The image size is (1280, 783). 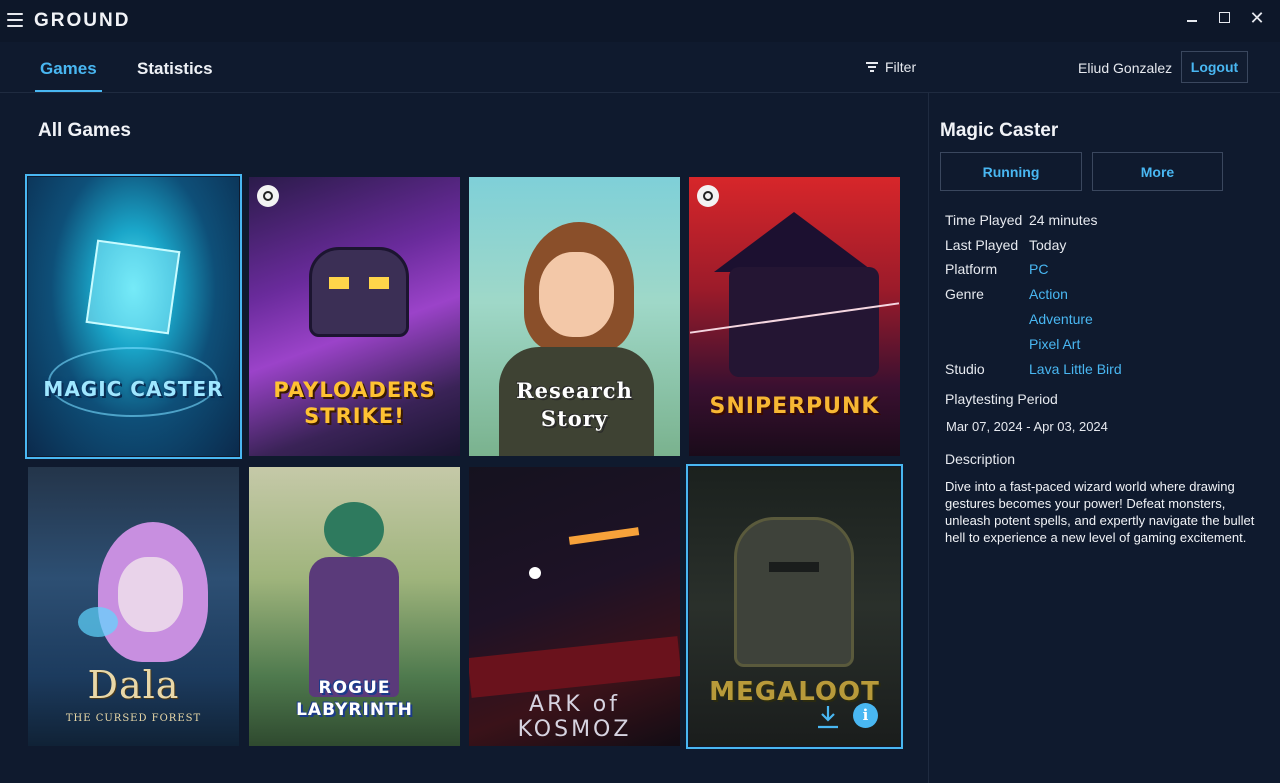 I want to click on close-icon: ✕, so click(x=1257, y=18).